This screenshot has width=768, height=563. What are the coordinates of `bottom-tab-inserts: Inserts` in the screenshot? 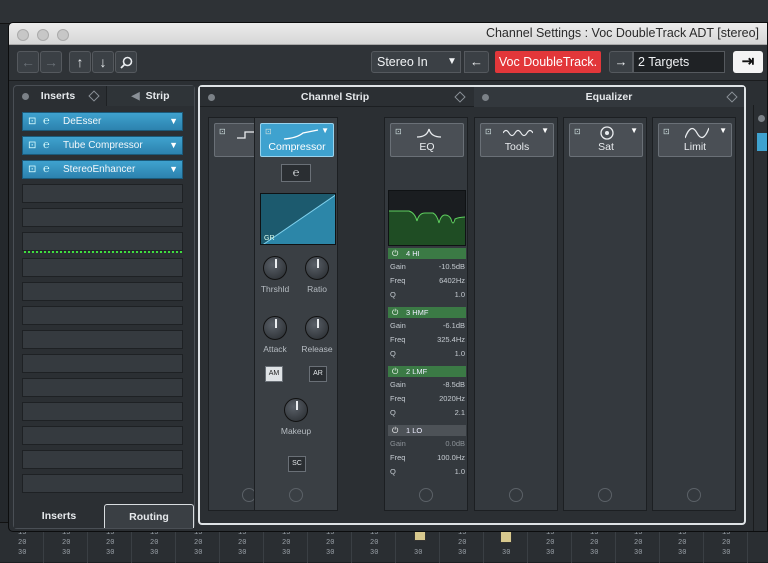 It's located at (59, 516).